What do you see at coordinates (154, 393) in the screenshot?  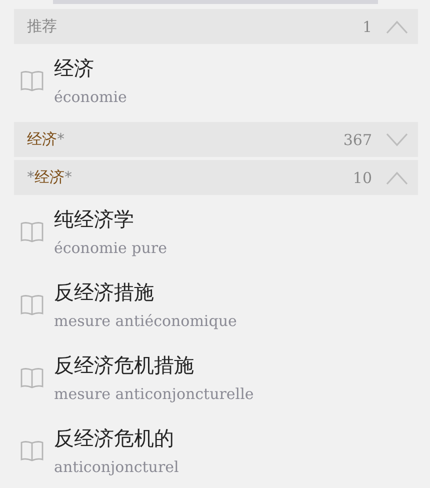 I see `entry-translation: mesure anticonjoncturelle` at bounding box center [154, 393].